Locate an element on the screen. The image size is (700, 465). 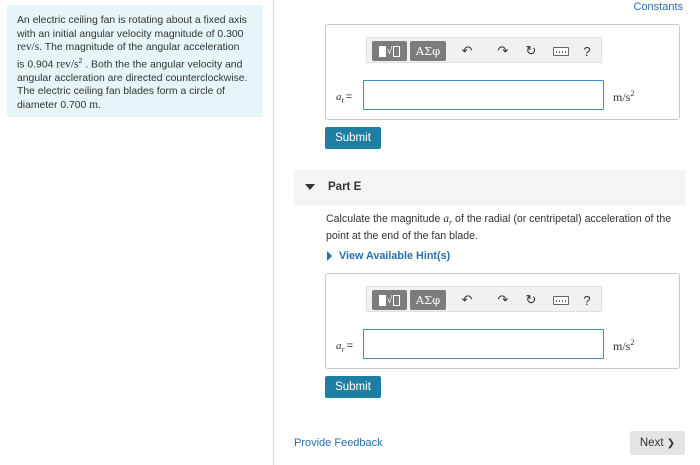
answer-box-part-e: √ ΑΣφ ↶ ↷ ↻ ? ar = m/s2 is located at coordinates (502, 321).